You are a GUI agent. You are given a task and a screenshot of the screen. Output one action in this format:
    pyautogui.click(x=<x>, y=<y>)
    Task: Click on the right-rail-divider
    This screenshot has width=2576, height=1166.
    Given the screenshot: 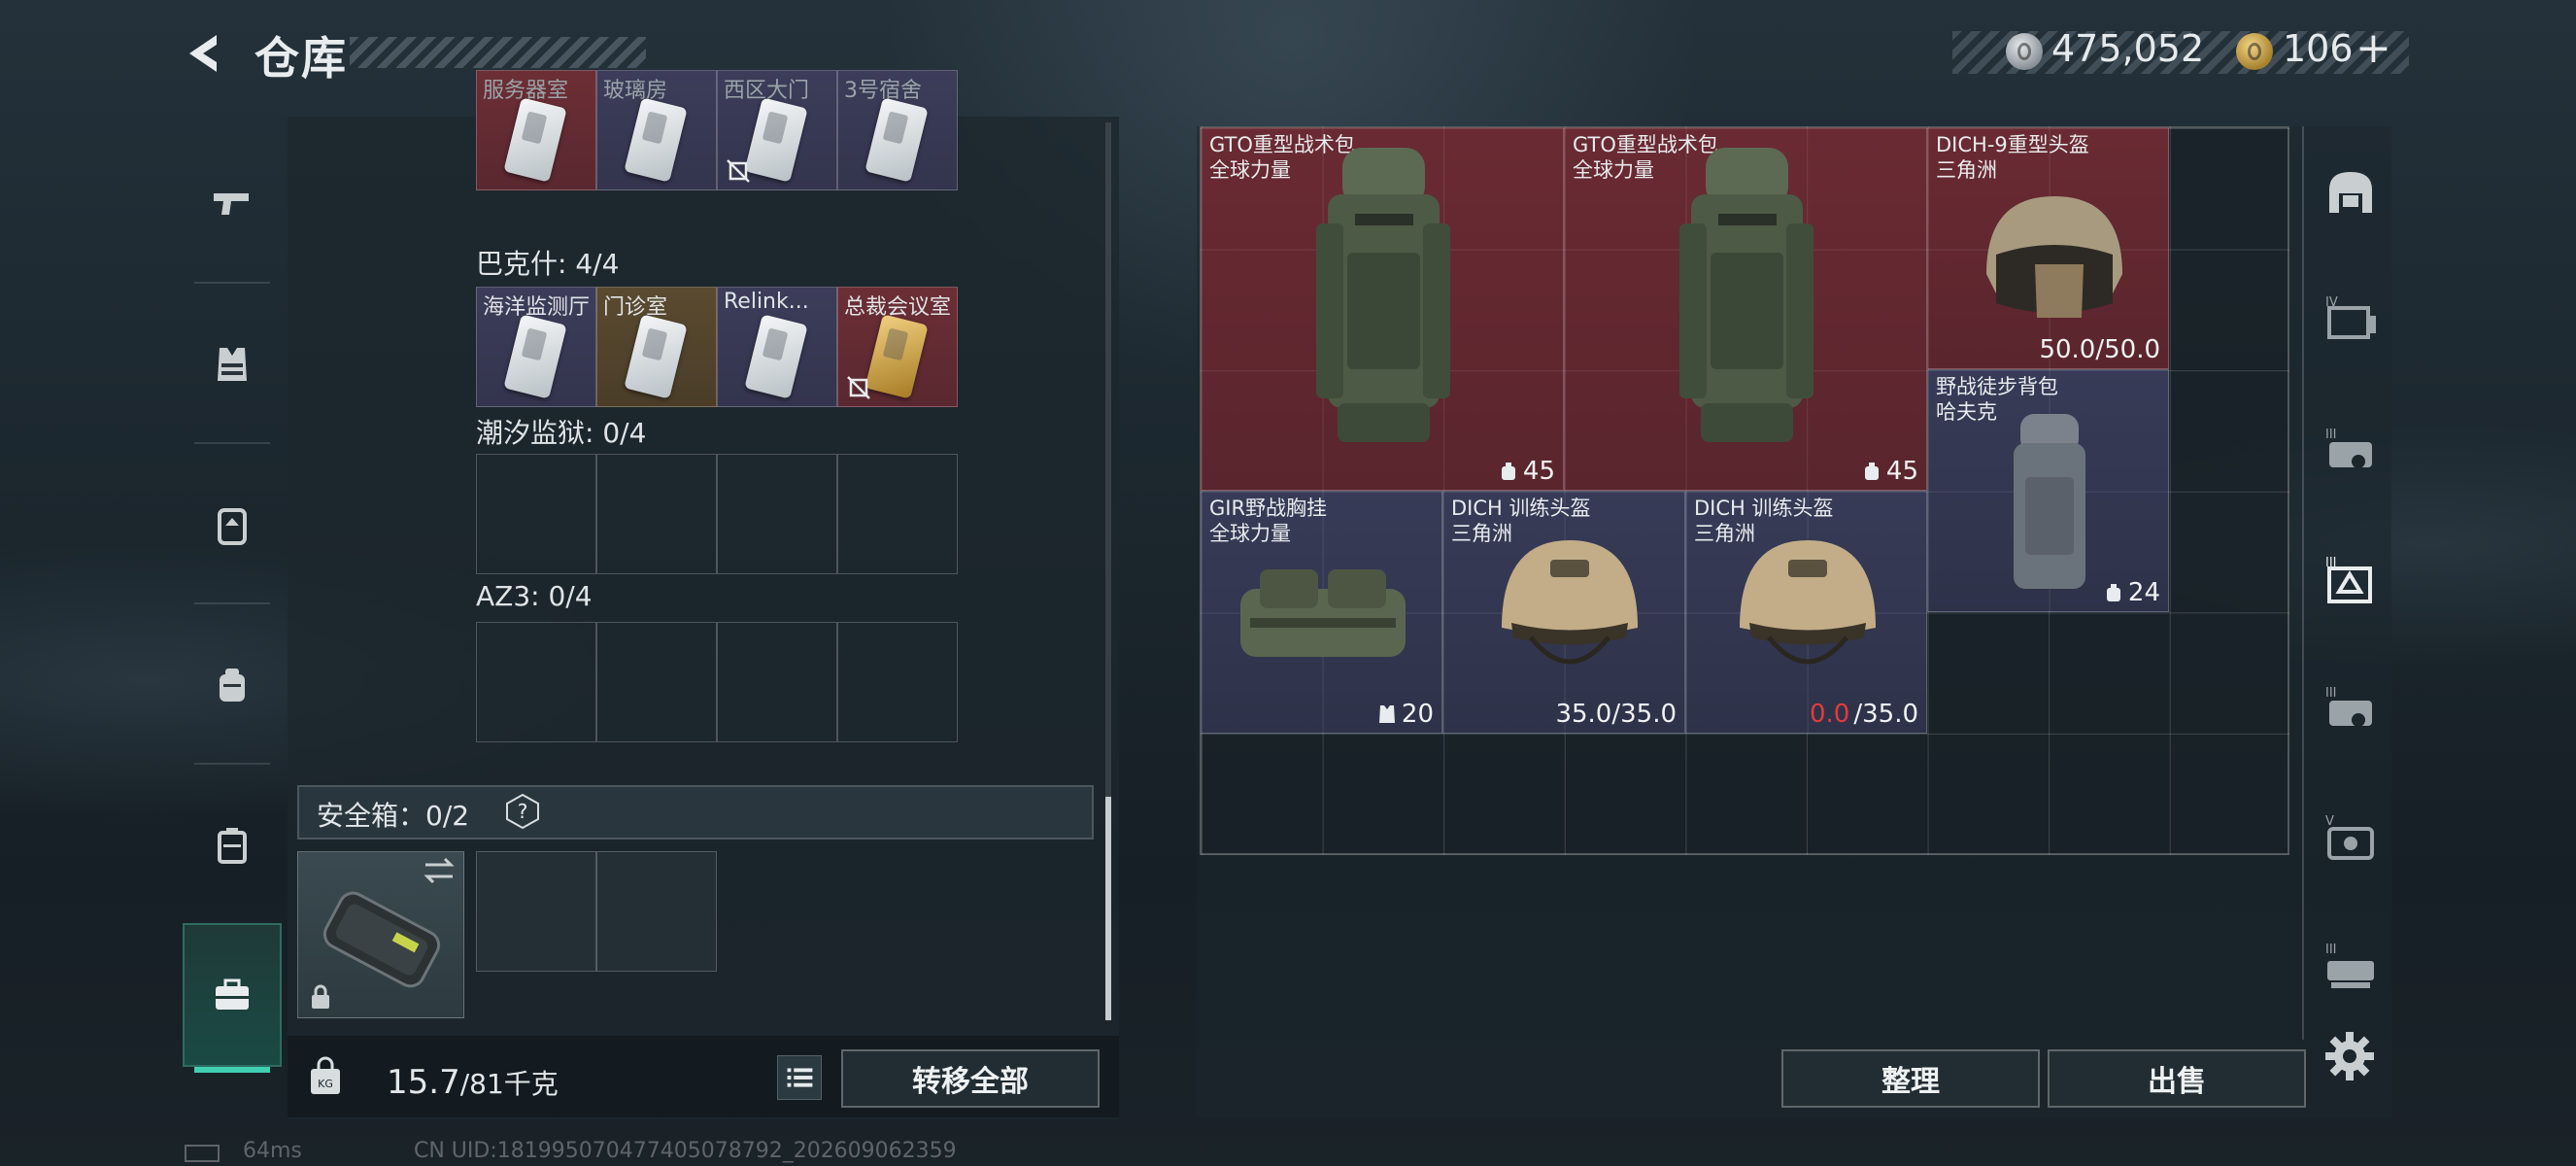 What is the action you would take?
    pyautogui.click(x=2303, y=583)
    